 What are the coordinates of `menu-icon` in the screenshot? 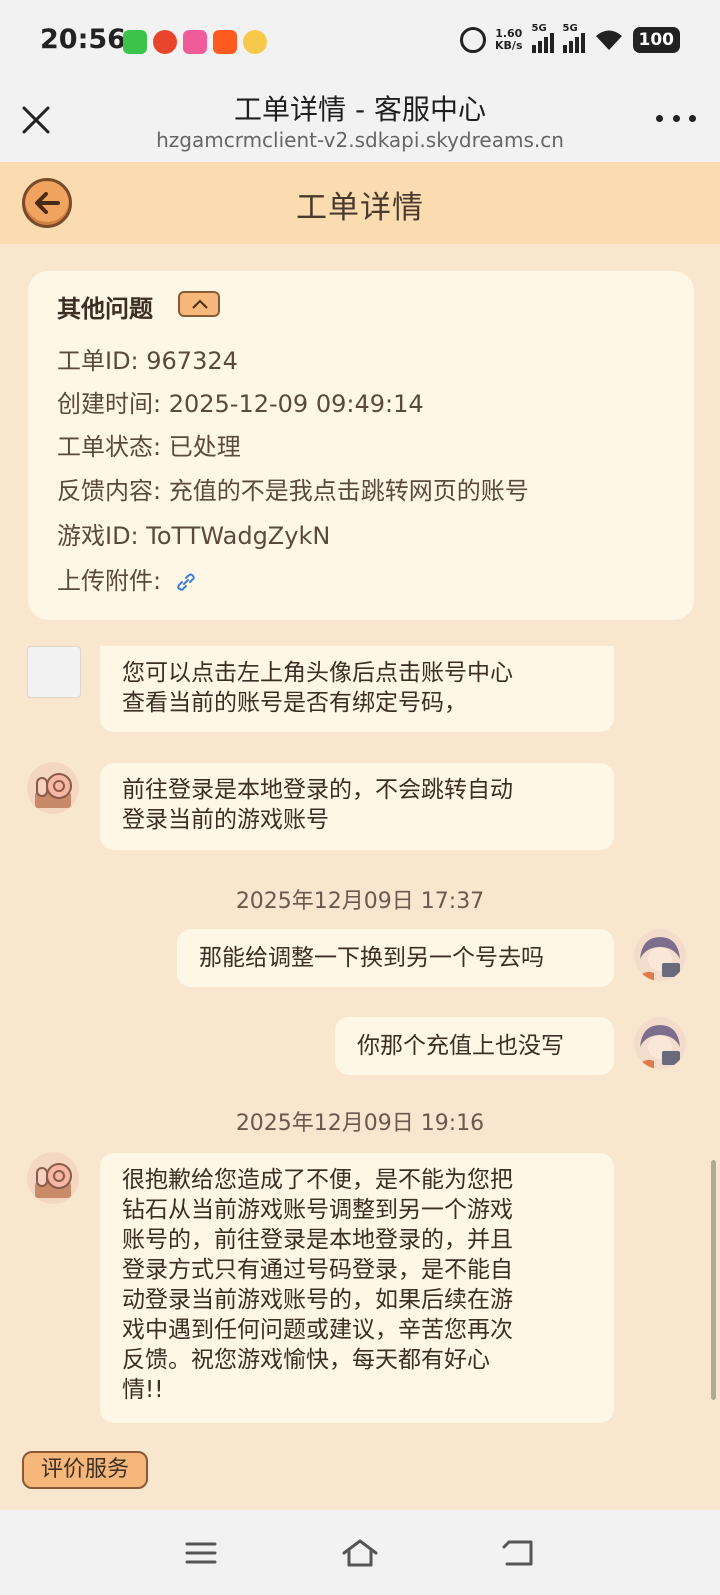 It's located at (201, 1553).